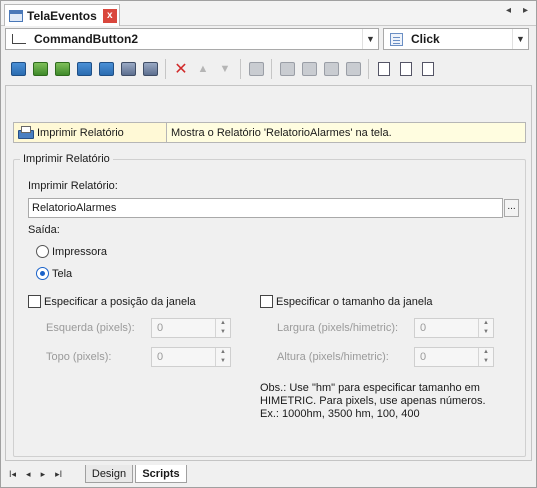 The width and height of the screenshot is (537, 488). I want to click on event-combo-value: Click, so click(425, 39).